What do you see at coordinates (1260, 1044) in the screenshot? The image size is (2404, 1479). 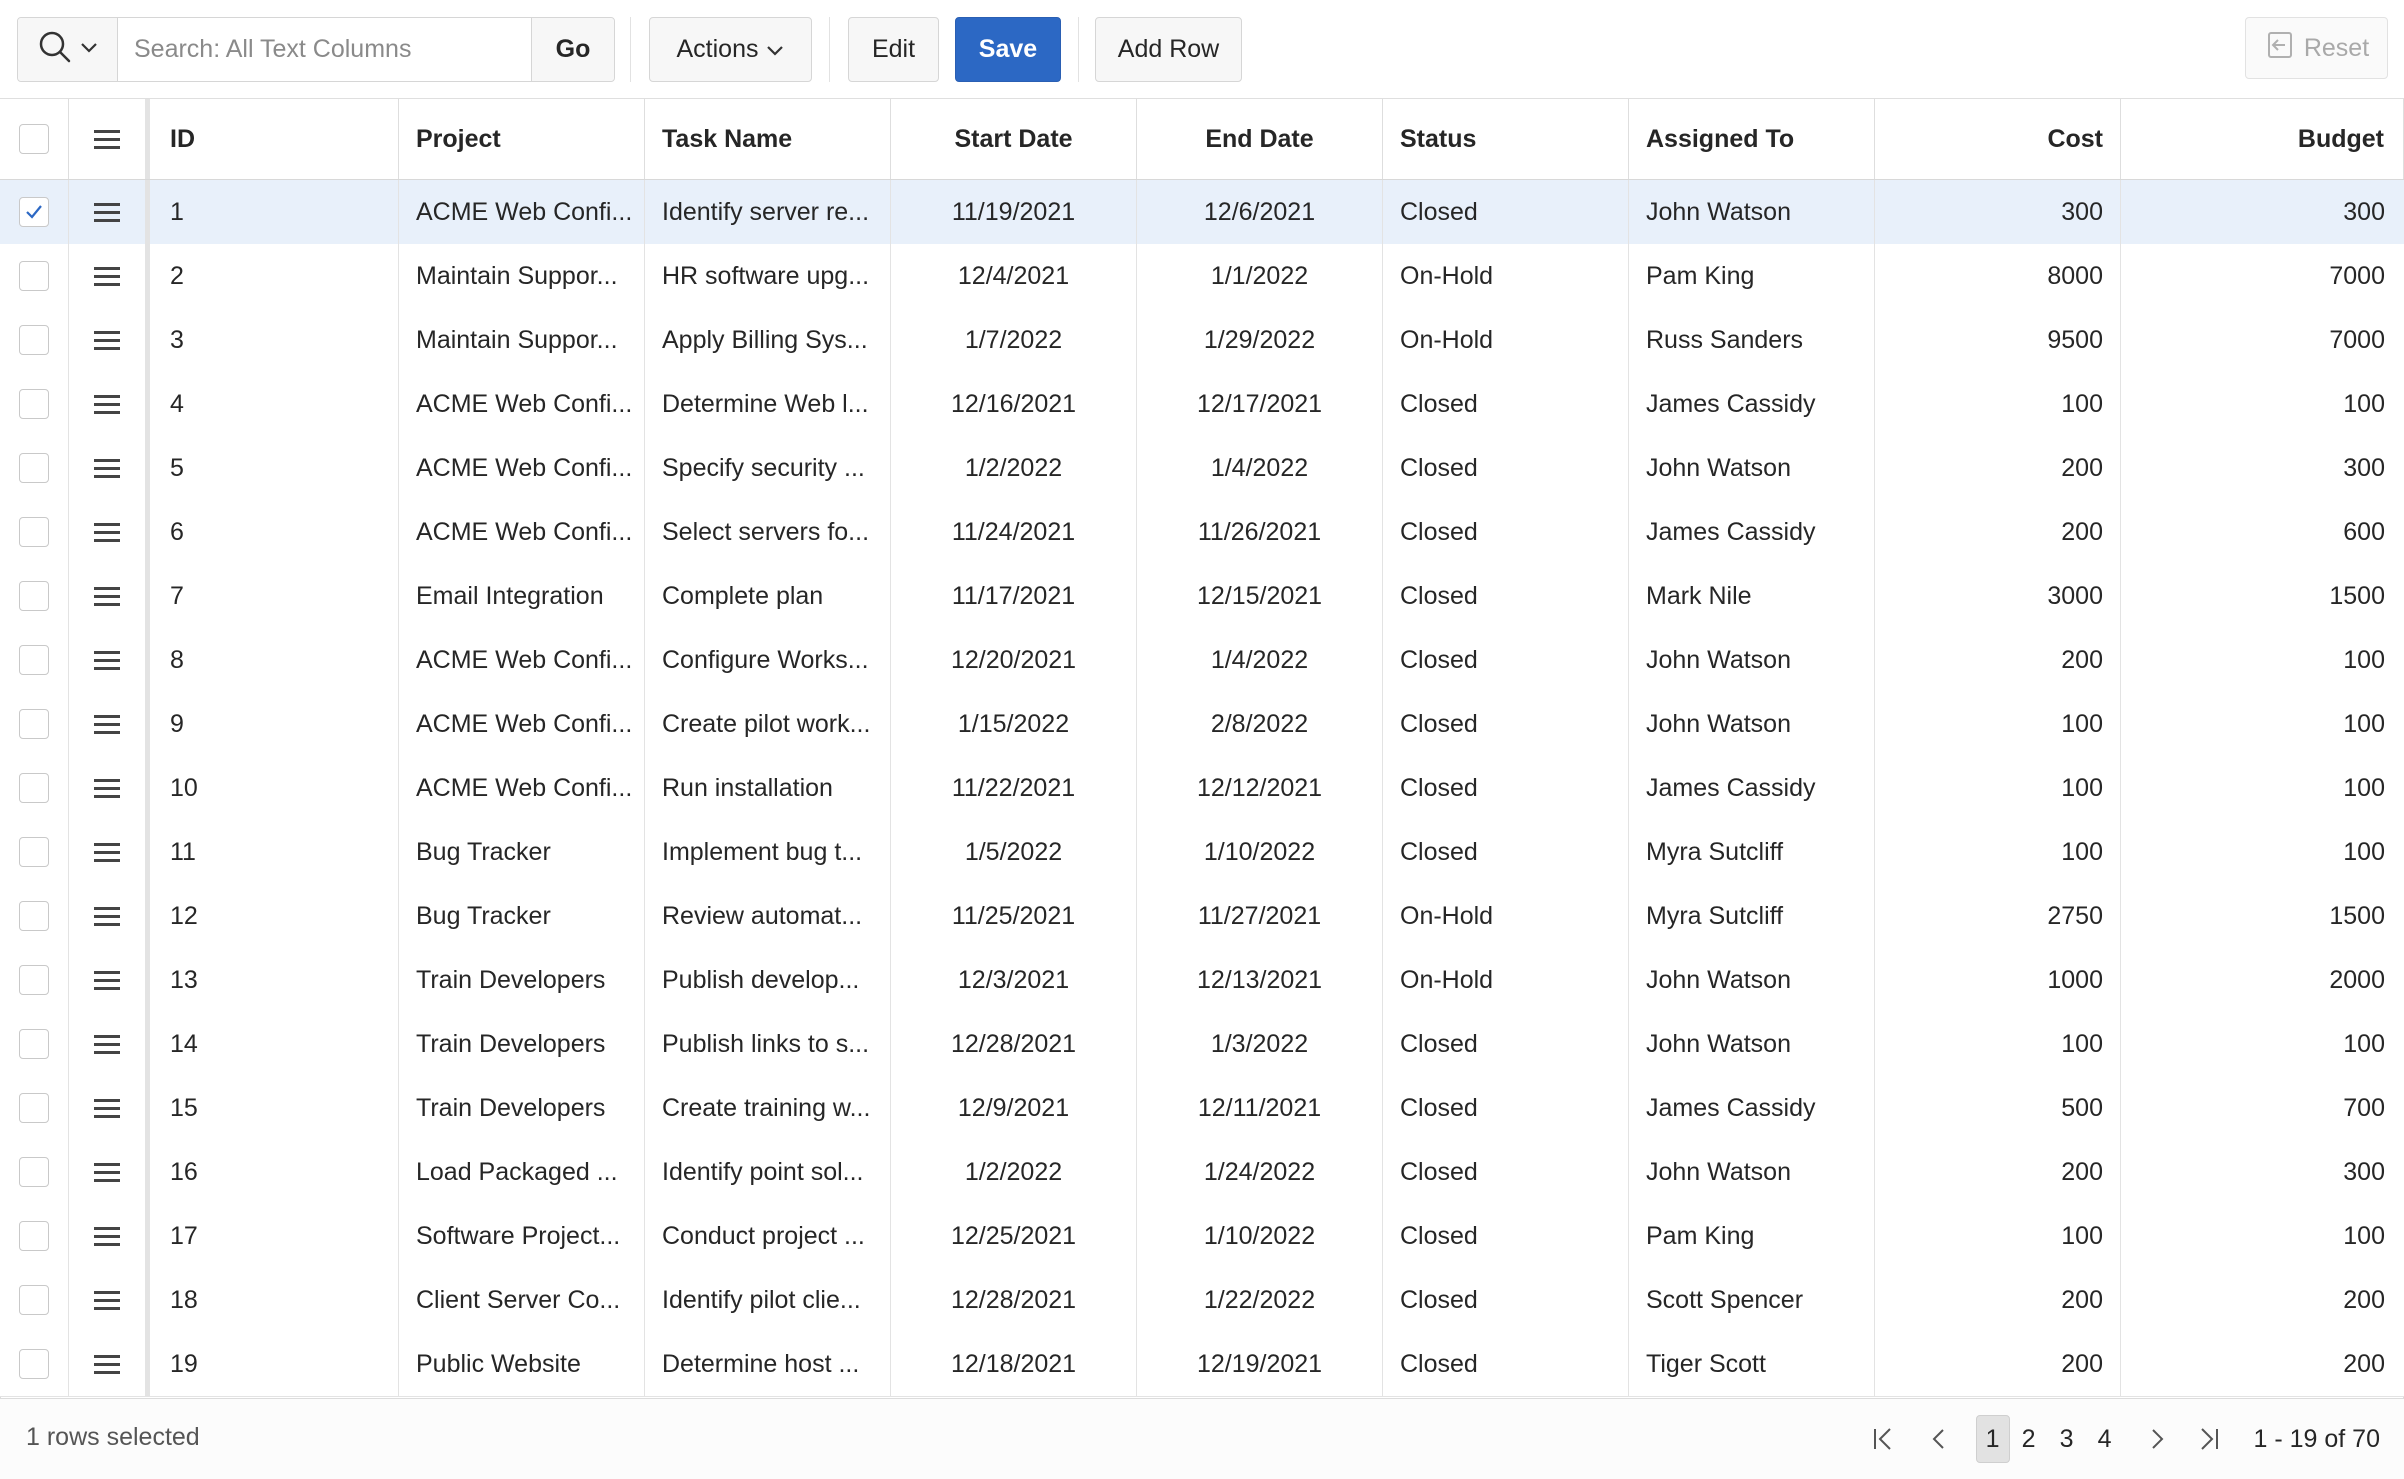 I see `end-date-cell: 1/3/2022` at bounding box center [1260, 1044].